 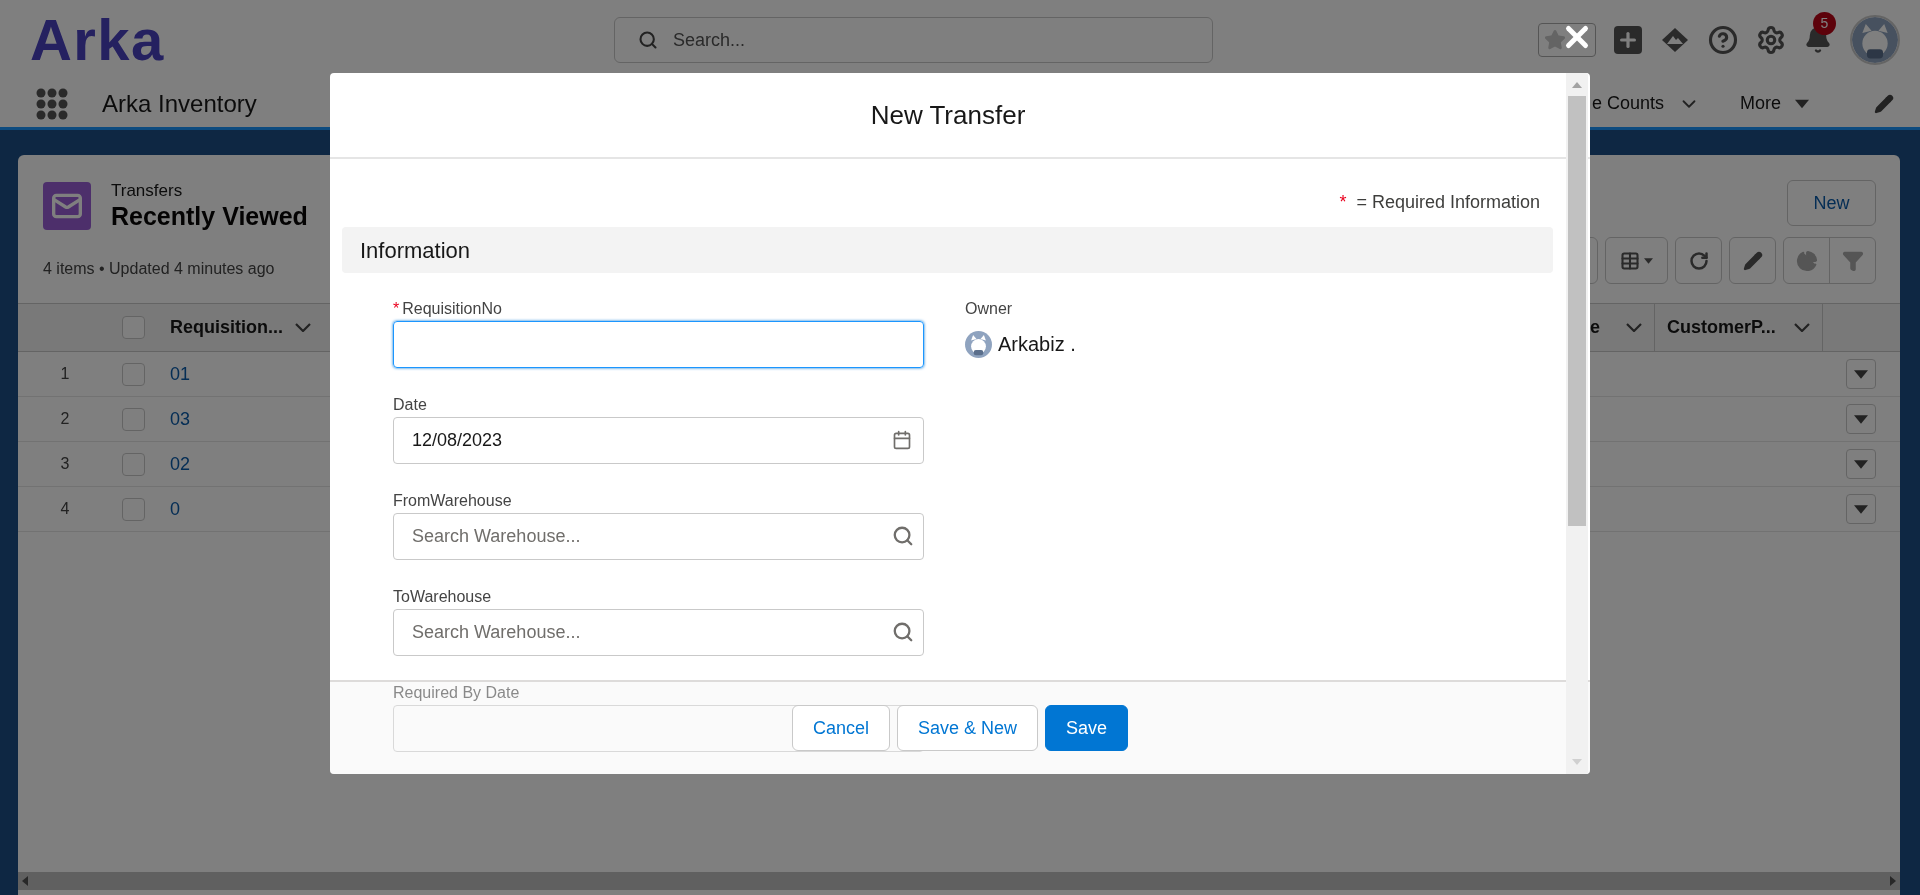 I want to click on add-button, so click(x=1628, y=40).